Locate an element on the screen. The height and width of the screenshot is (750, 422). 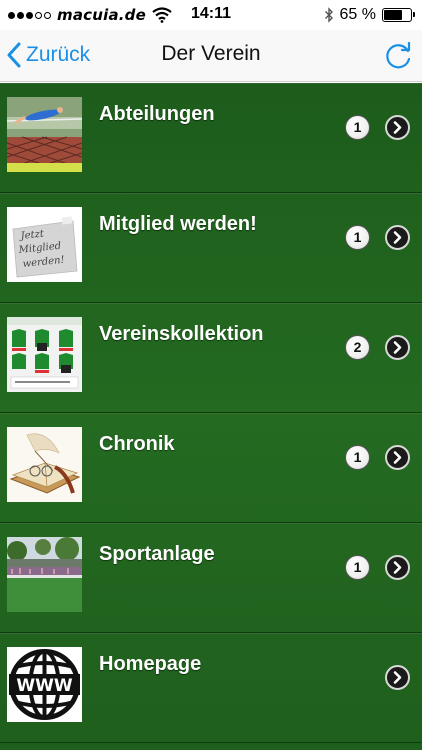
old-book-quill-icon is located at coordinates (44, 464).